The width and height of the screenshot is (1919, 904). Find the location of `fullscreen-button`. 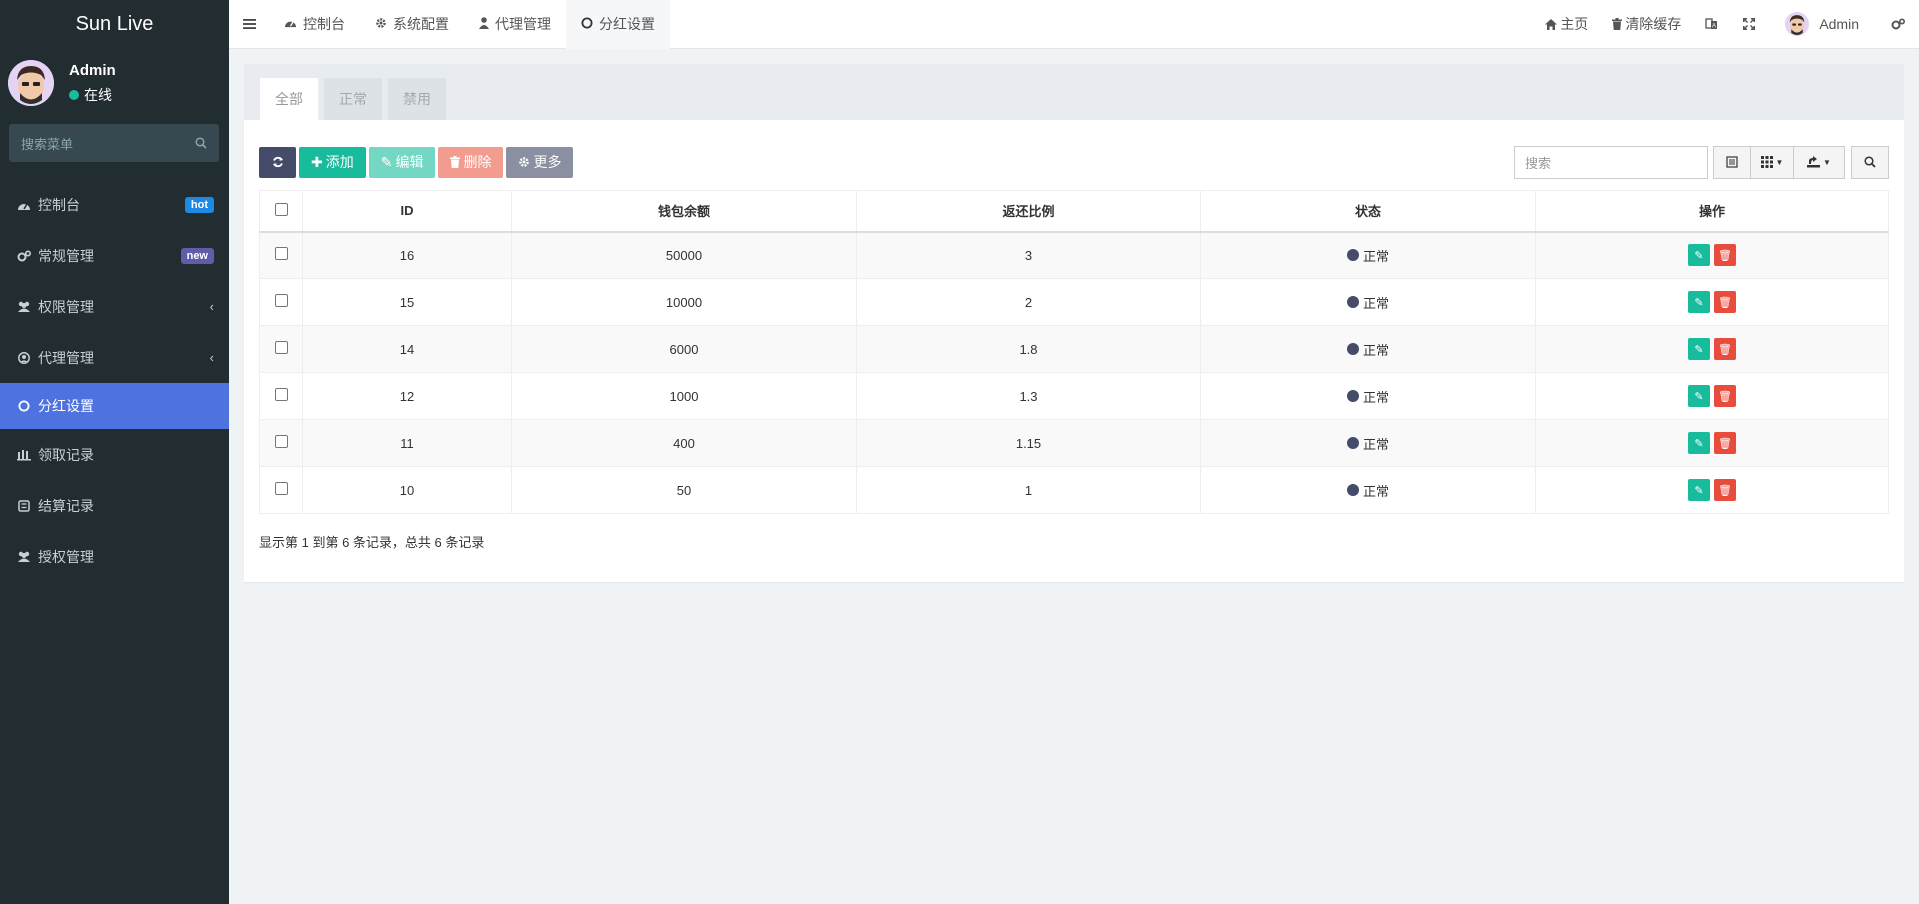

fullscreen-button is located at coordinates (1749, 24).